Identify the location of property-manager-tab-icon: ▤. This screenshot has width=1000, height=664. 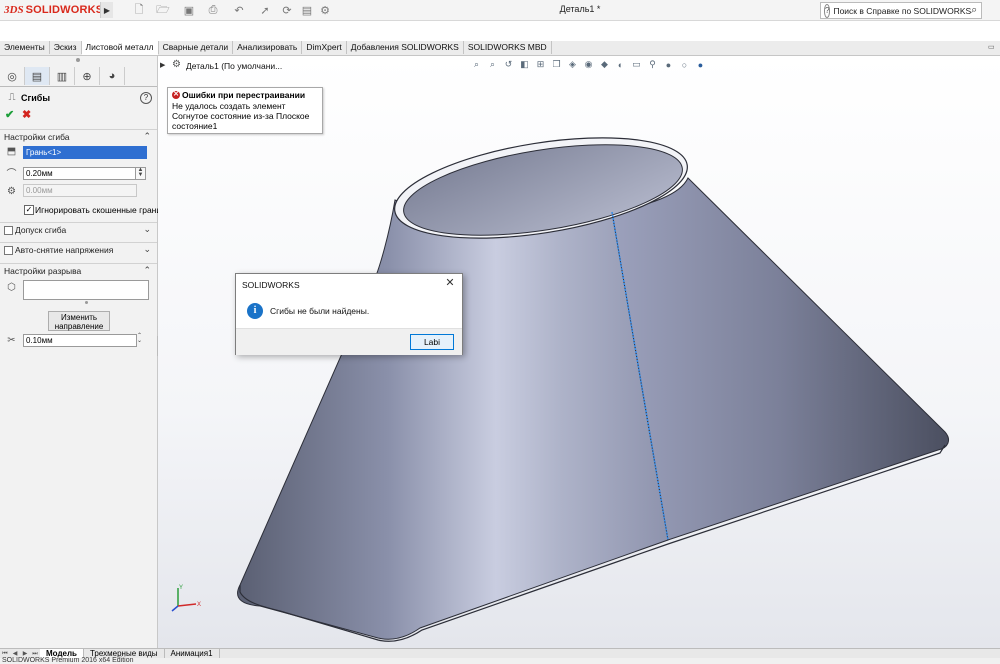
(37, 76).